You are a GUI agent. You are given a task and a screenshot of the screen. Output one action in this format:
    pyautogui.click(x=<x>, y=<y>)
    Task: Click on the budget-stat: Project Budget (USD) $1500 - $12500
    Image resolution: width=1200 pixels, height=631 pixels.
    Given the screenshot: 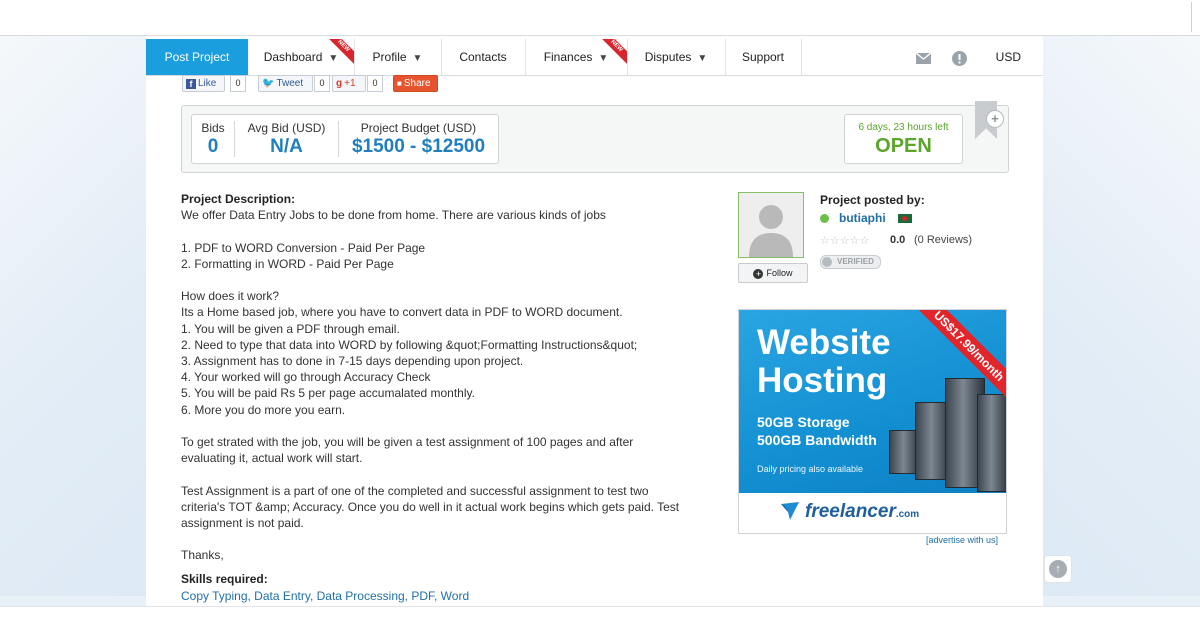 What is the action you would take?
    pyautogui.click(x=418, y=139)
    